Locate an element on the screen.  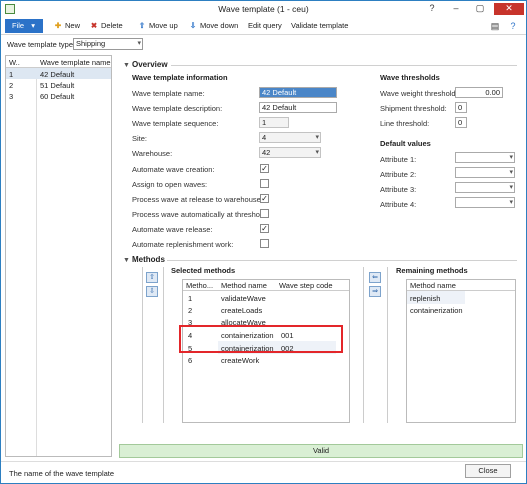
process-at-release-label: Process wave at release to warehouse: is located at coordinates (197, 199).